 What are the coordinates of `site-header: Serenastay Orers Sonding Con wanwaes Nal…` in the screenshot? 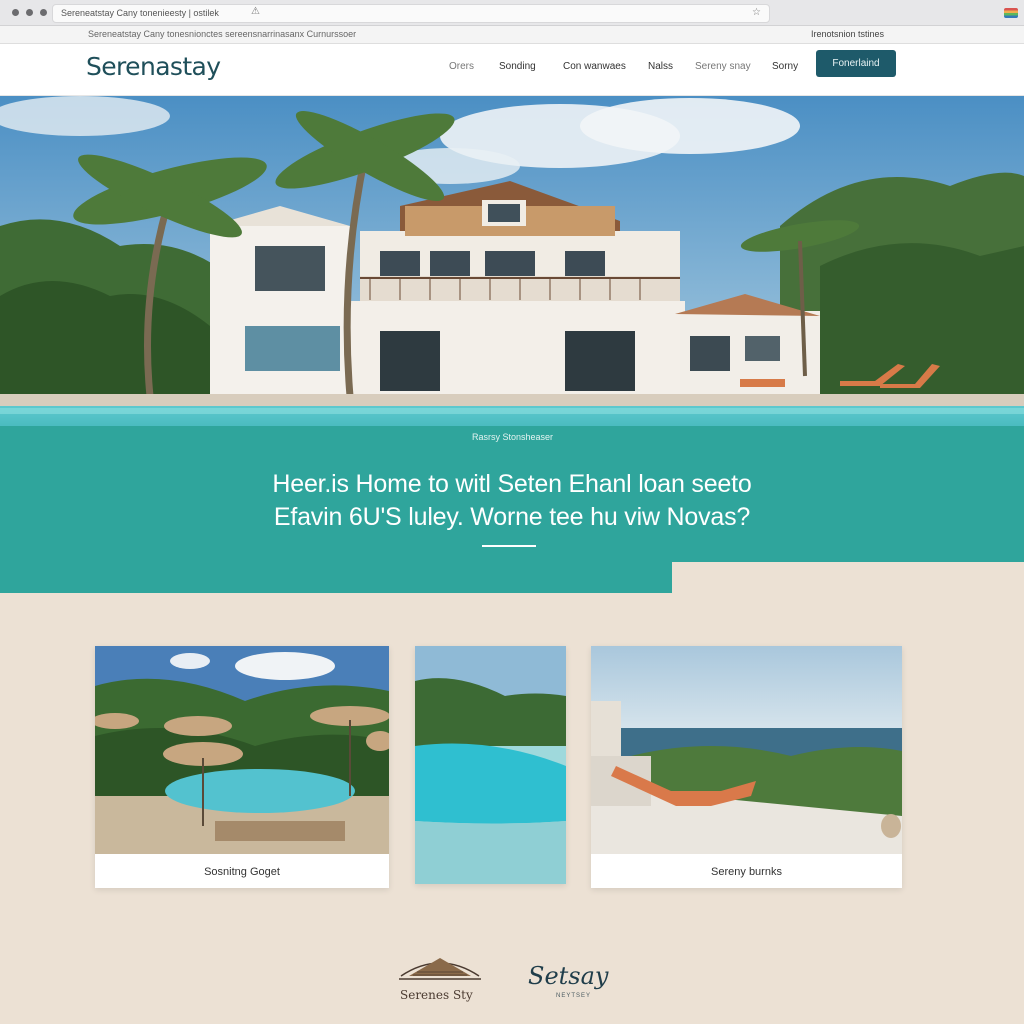 It's located at (512, 70).